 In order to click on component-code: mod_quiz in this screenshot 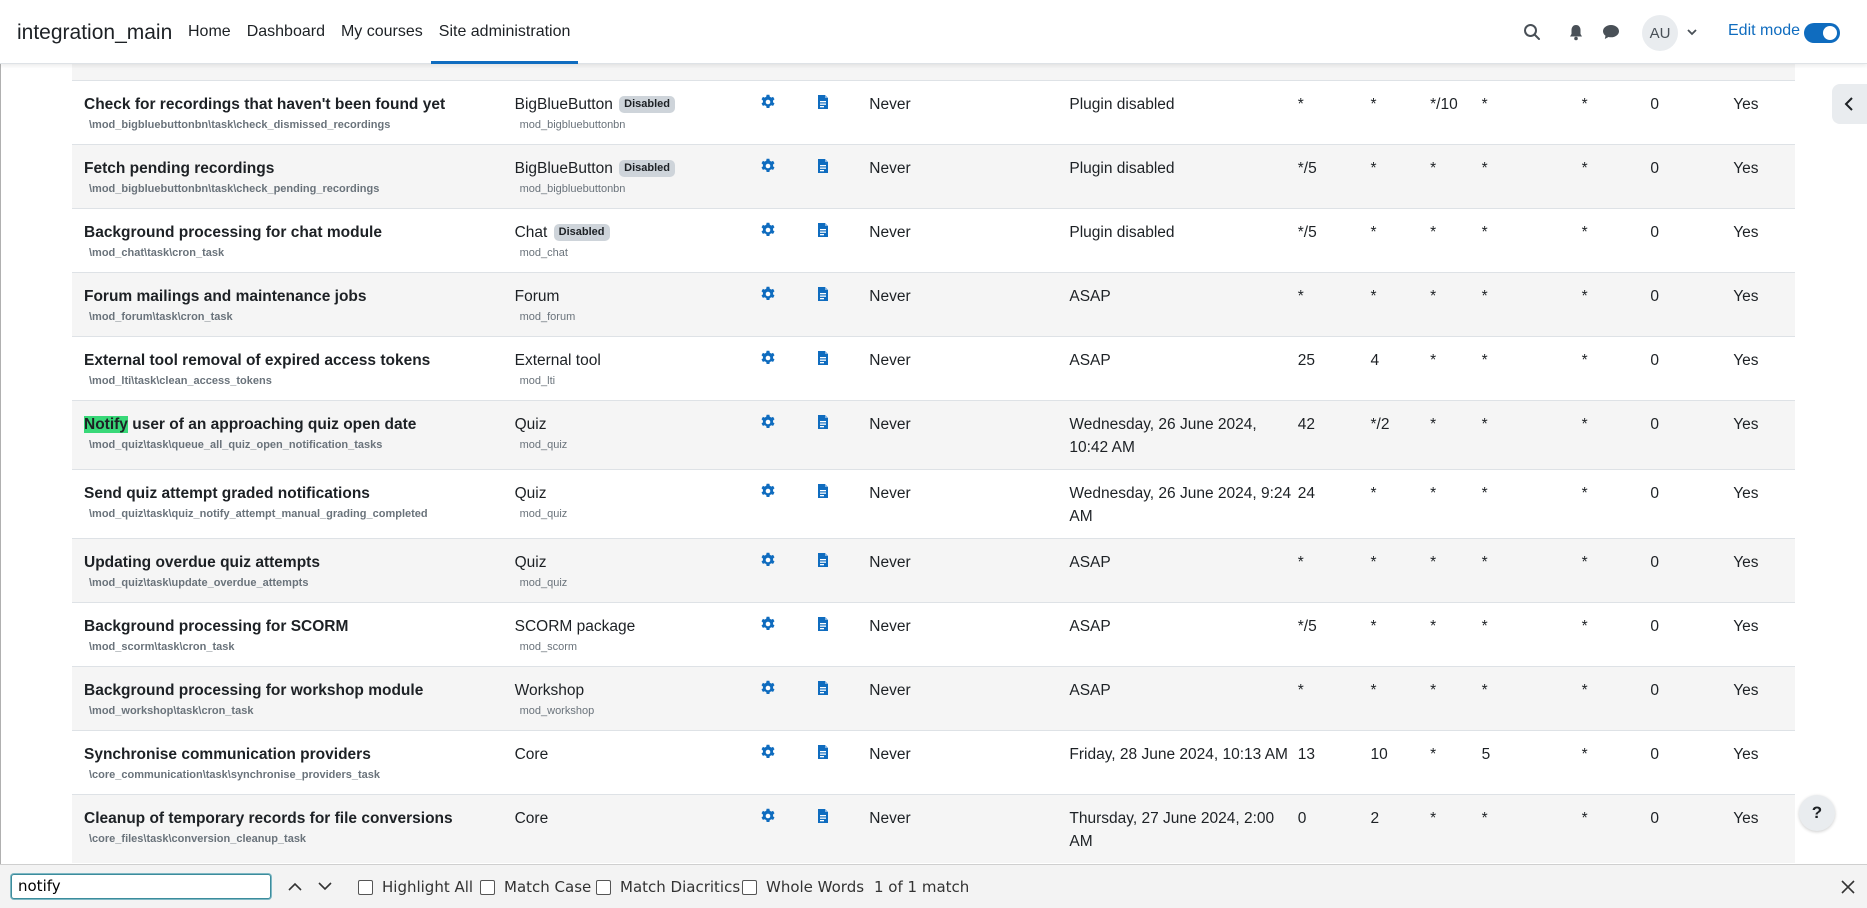, I will do `click(543, 582)`.